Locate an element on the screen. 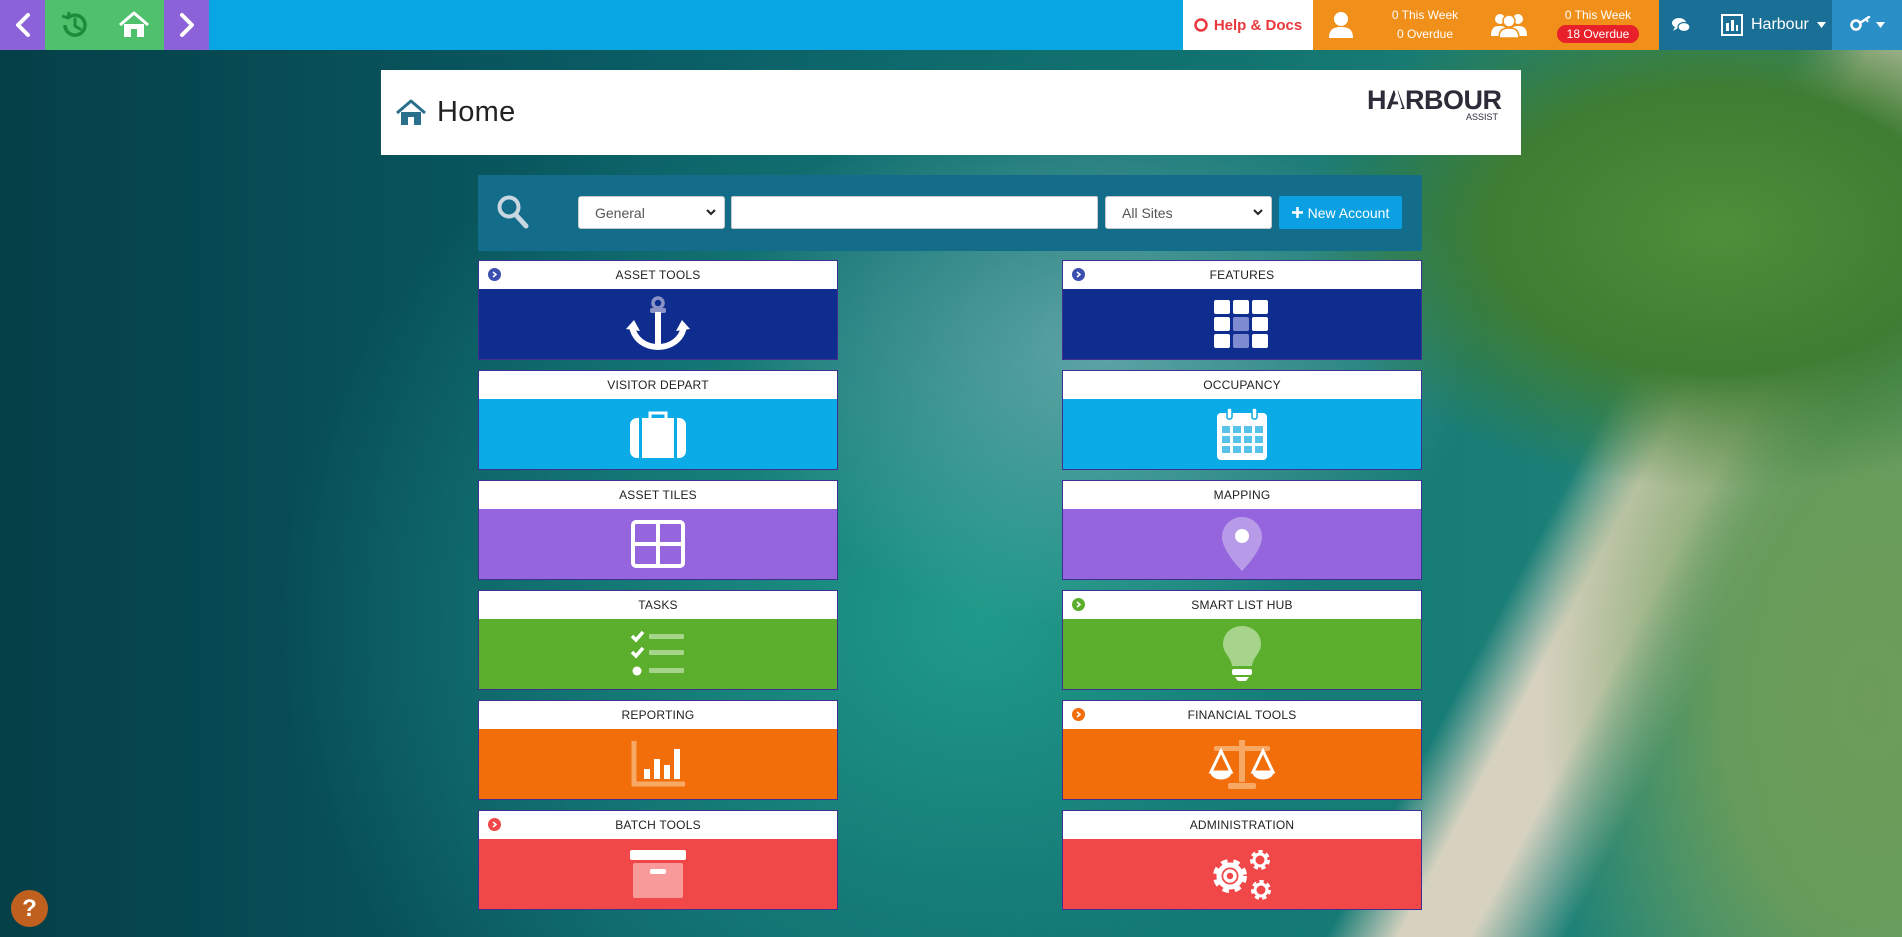 This screenshot has height=937, width=1902. chat-icon is located at coordinates (1681, 25).